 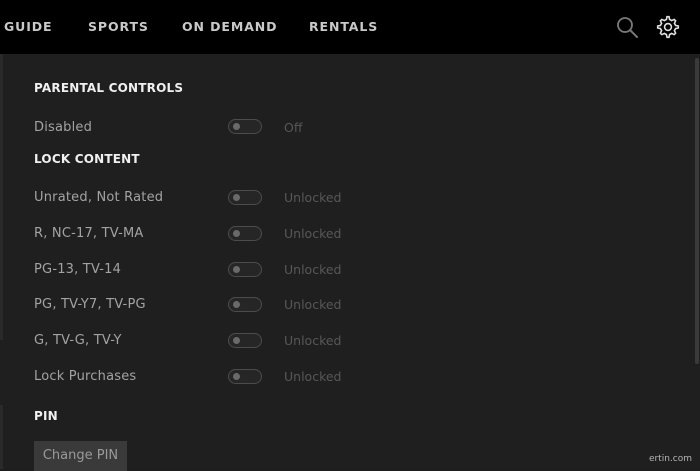 What do you see at coordinates (229, 26) in the screenshot?
I see `nav-on-demand: ON DEMAND` at bounding box center [229, 26].